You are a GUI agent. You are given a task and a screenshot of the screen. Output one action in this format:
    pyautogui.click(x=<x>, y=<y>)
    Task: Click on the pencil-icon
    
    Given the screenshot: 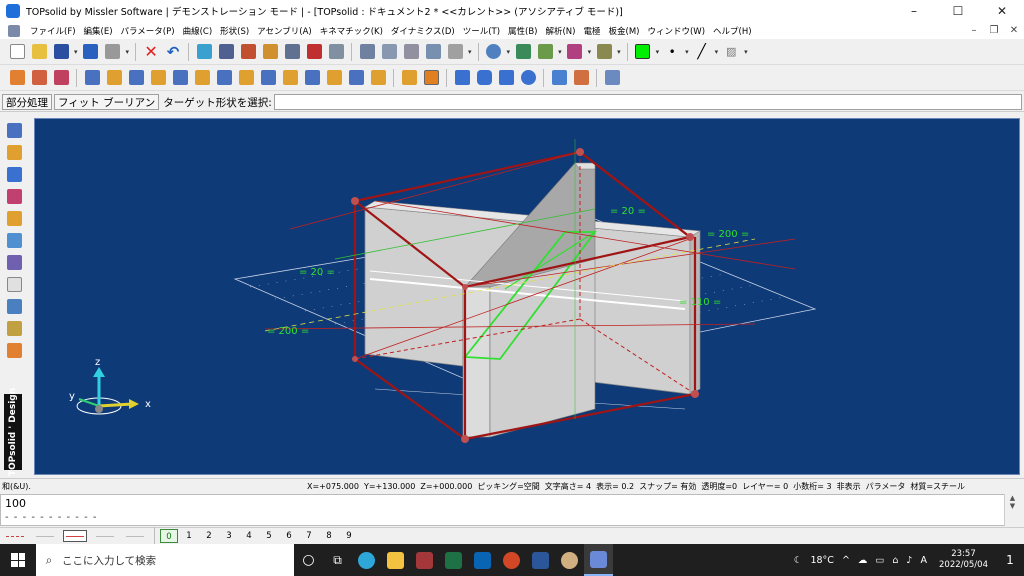 What is the action you would take?
    pyautogui.click(x=14, y=130)
    